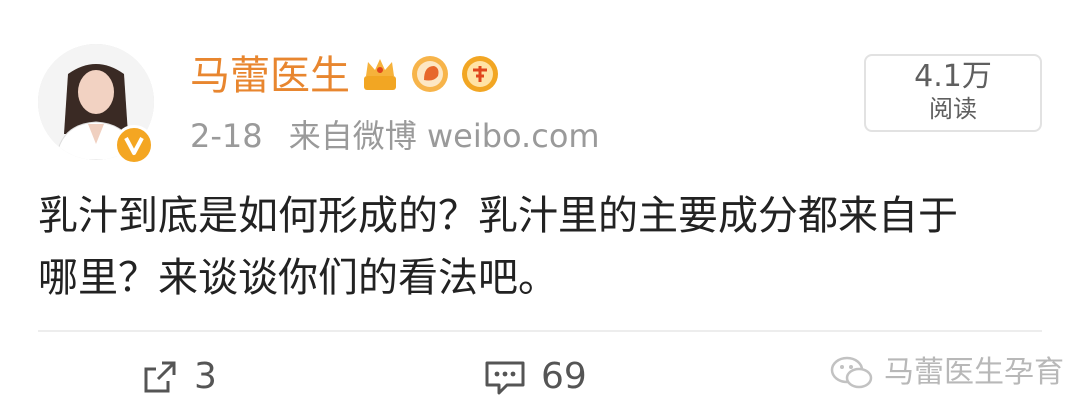  Describe the element at coordinates (535, 377) in the screenshot. I see `comment-button: 69` at that location.